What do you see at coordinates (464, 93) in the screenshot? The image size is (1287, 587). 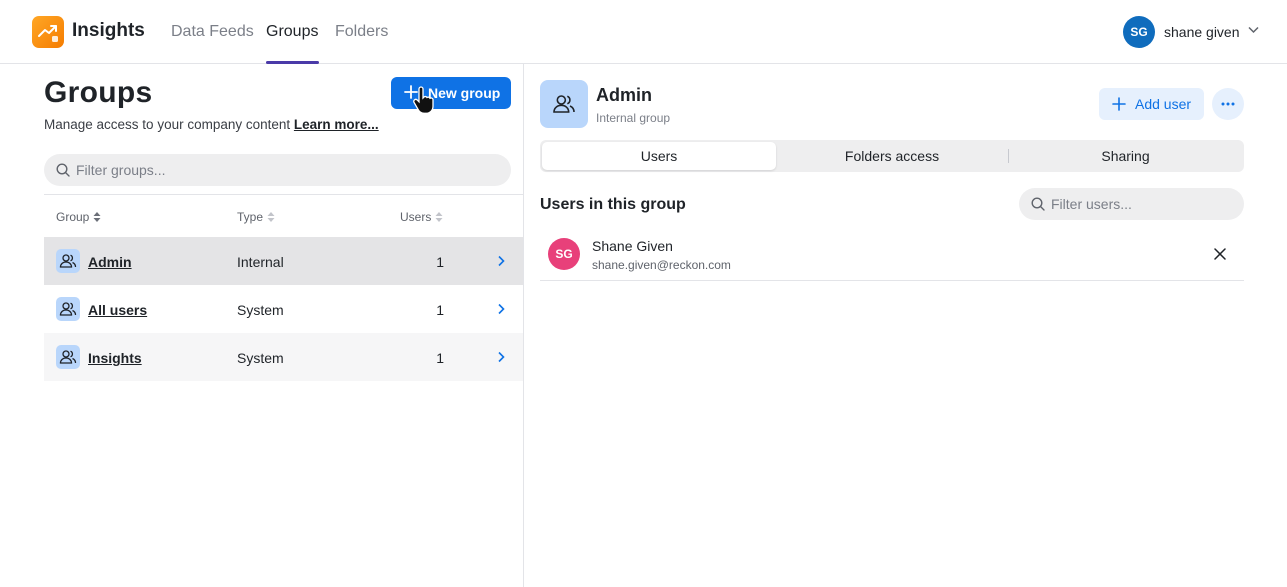 I see `new-group-label: New group` at bounding box center [464, 93].